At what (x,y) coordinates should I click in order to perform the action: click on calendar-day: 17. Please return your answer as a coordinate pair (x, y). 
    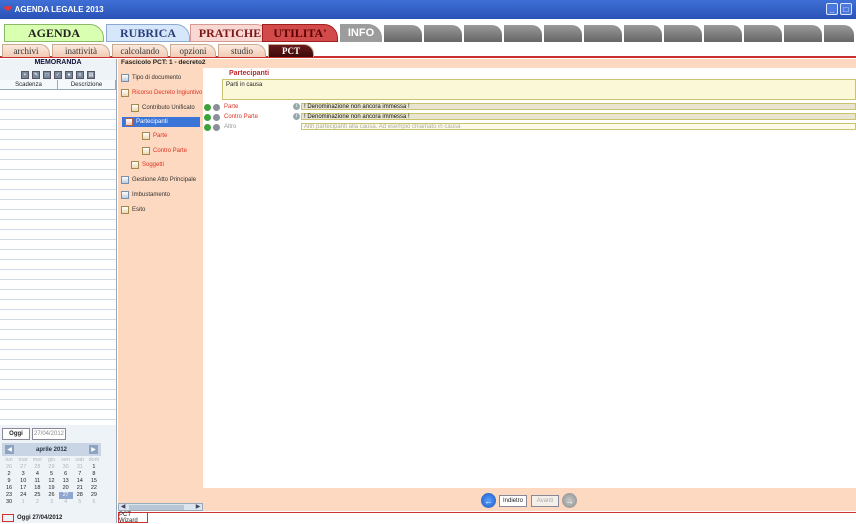
    Looking at the image, I should click on (23, 488).